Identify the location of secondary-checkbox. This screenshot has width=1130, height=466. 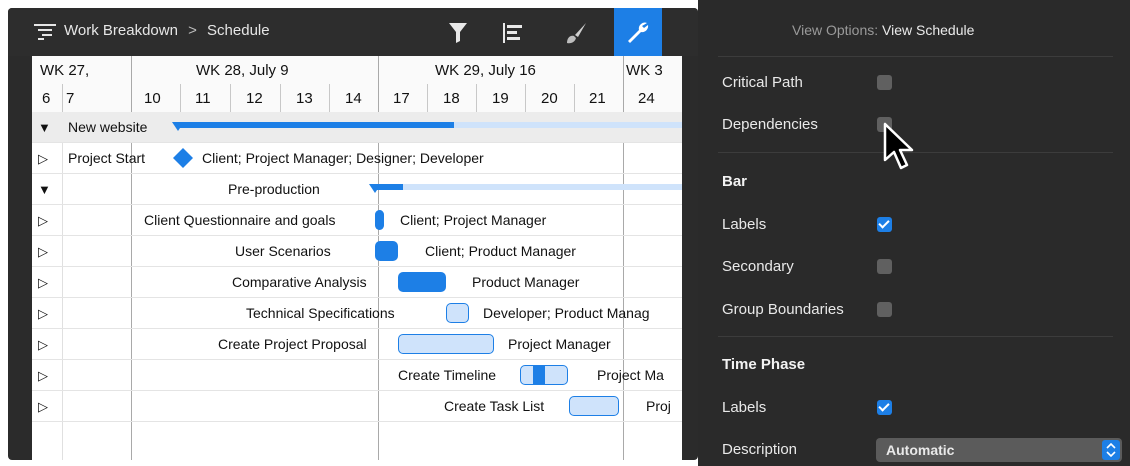
(884, 266).